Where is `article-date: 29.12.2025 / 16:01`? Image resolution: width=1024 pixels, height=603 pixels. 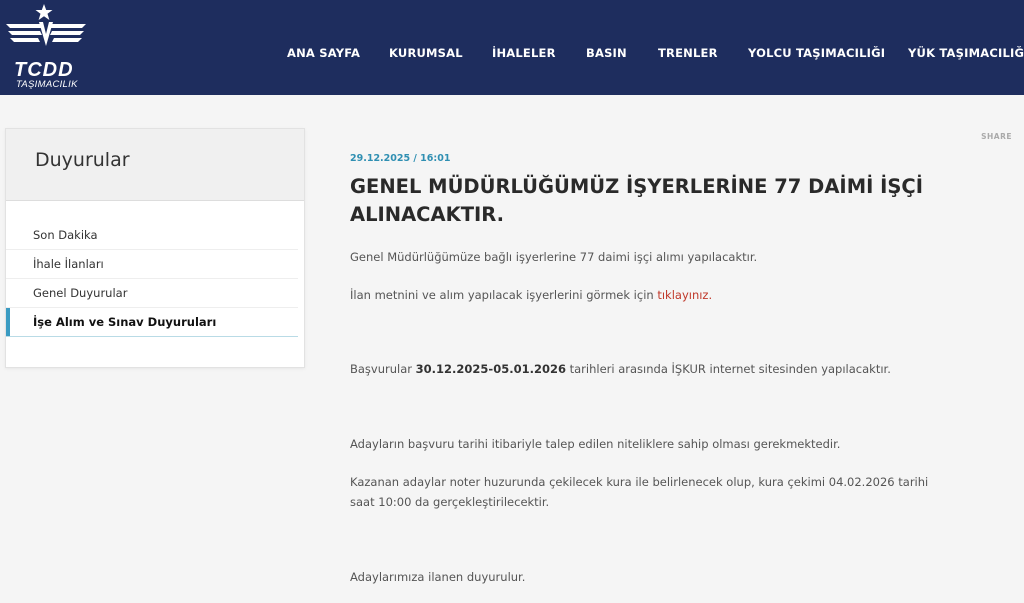
article-date: 29.12.2025 / 16:01 is located at coordinates (400, 158).